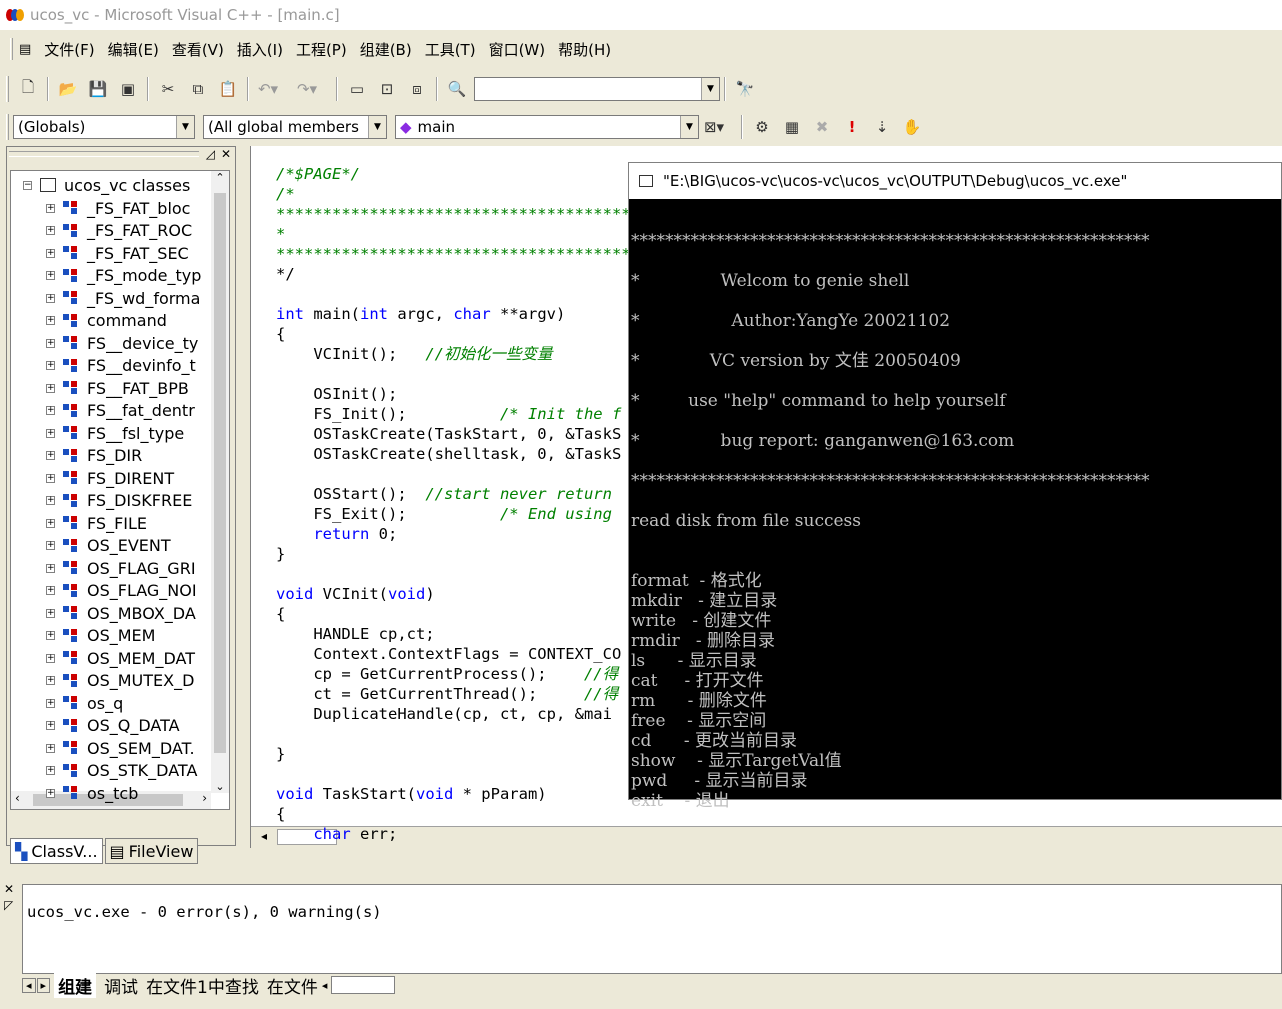  Describe the element at coordinates (307, 89) in the screenshot. I see `redo-icon: ↷▾` at that location.